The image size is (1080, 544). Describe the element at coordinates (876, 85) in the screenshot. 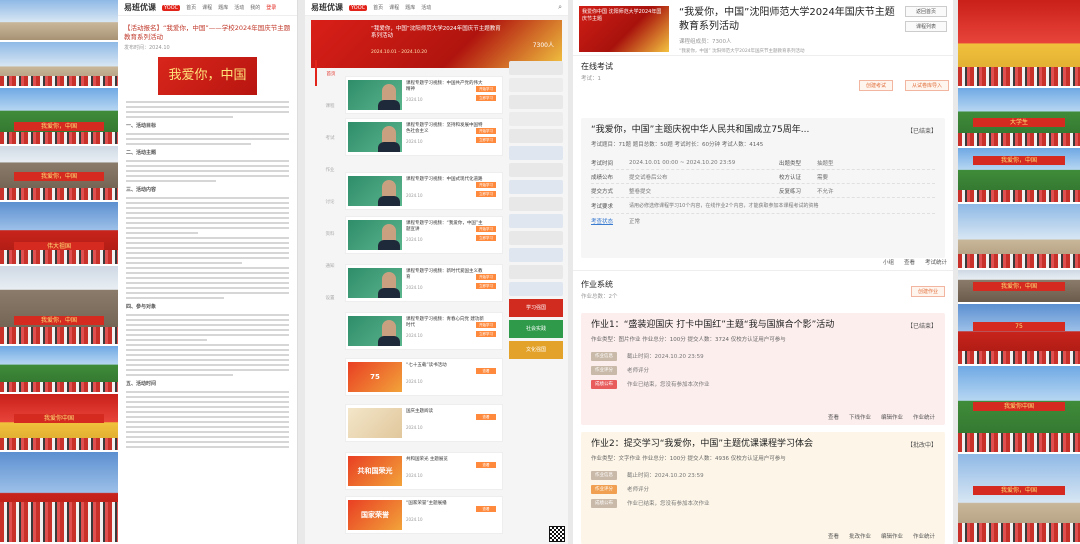

I see `create-exam-button: 创建考试` at that location.